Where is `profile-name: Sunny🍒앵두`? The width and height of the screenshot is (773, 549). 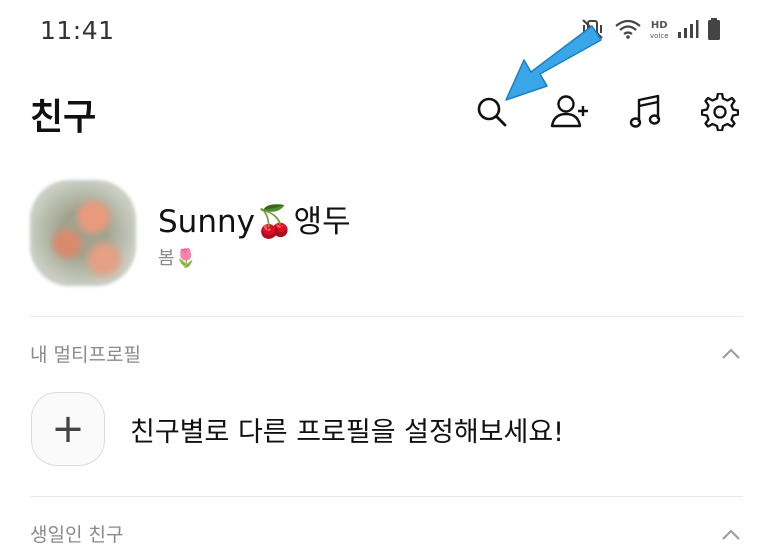
profile-name: Sunny🍒앵두 is located at coordinates (254, 218).